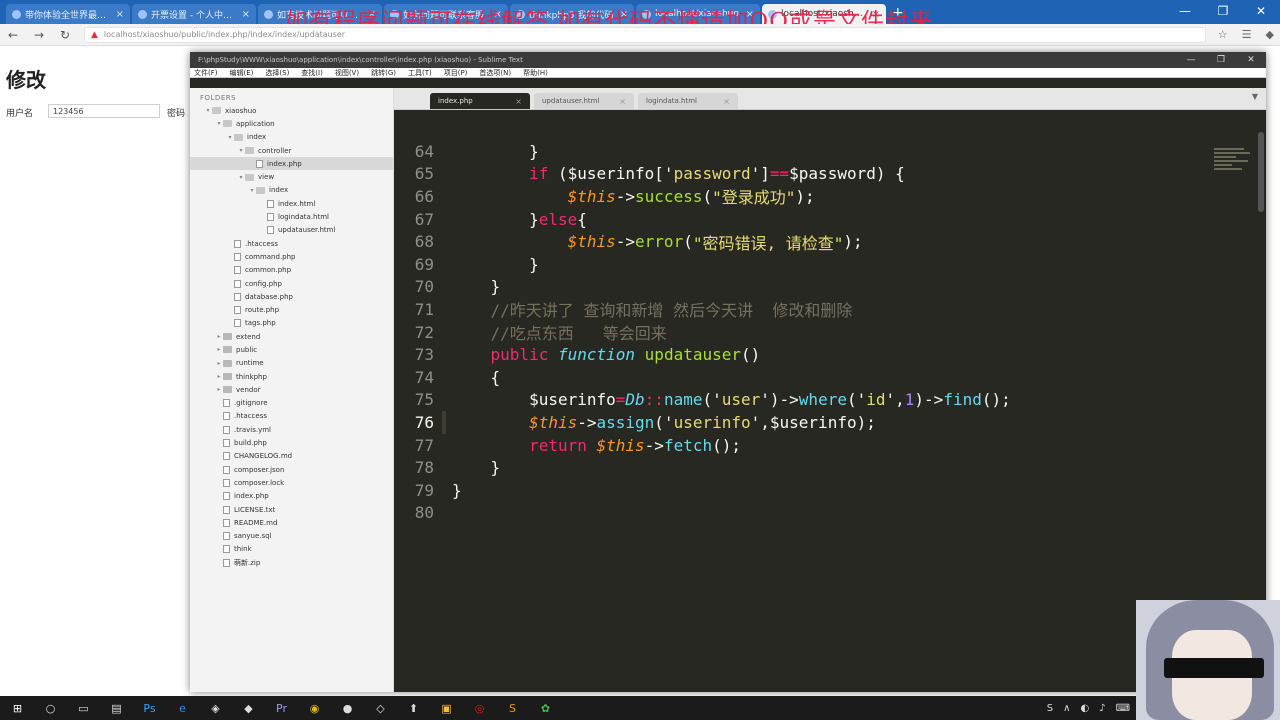 The width and height of the screenshot is (1280, 720). What do you see at coordinates (659, 242) in the screenshot?
I see `code-token: error` at bounding box center [659, 242].